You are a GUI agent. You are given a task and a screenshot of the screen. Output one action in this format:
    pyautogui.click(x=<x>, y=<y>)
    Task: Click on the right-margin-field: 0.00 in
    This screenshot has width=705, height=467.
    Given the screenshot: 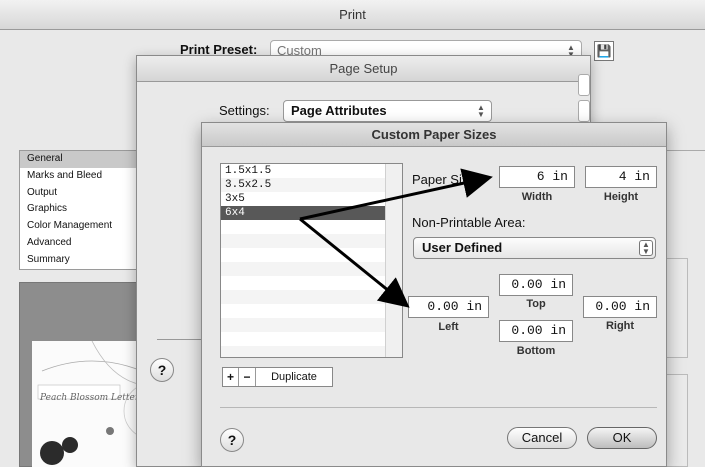 What is the action you would take?
    pyautogui.click(x=620, y=307)
    